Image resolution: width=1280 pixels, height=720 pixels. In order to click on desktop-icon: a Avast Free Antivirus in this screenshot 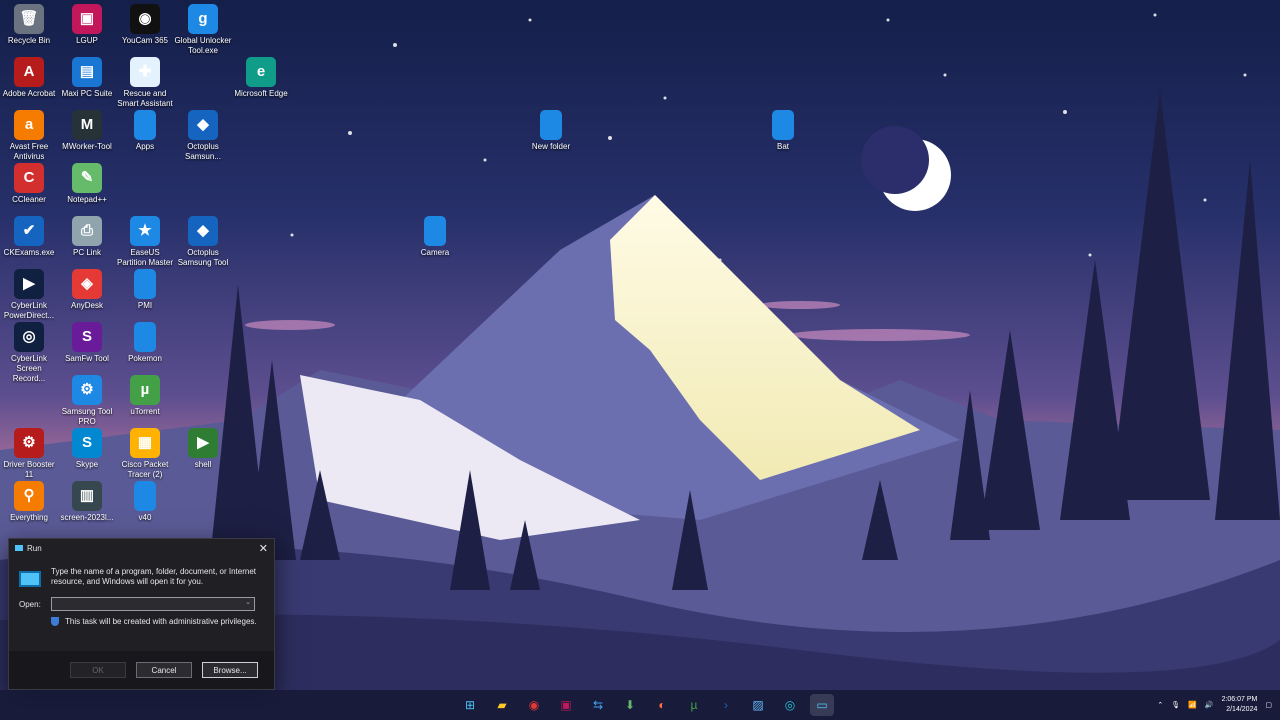, I will do `click(29, 136)`.